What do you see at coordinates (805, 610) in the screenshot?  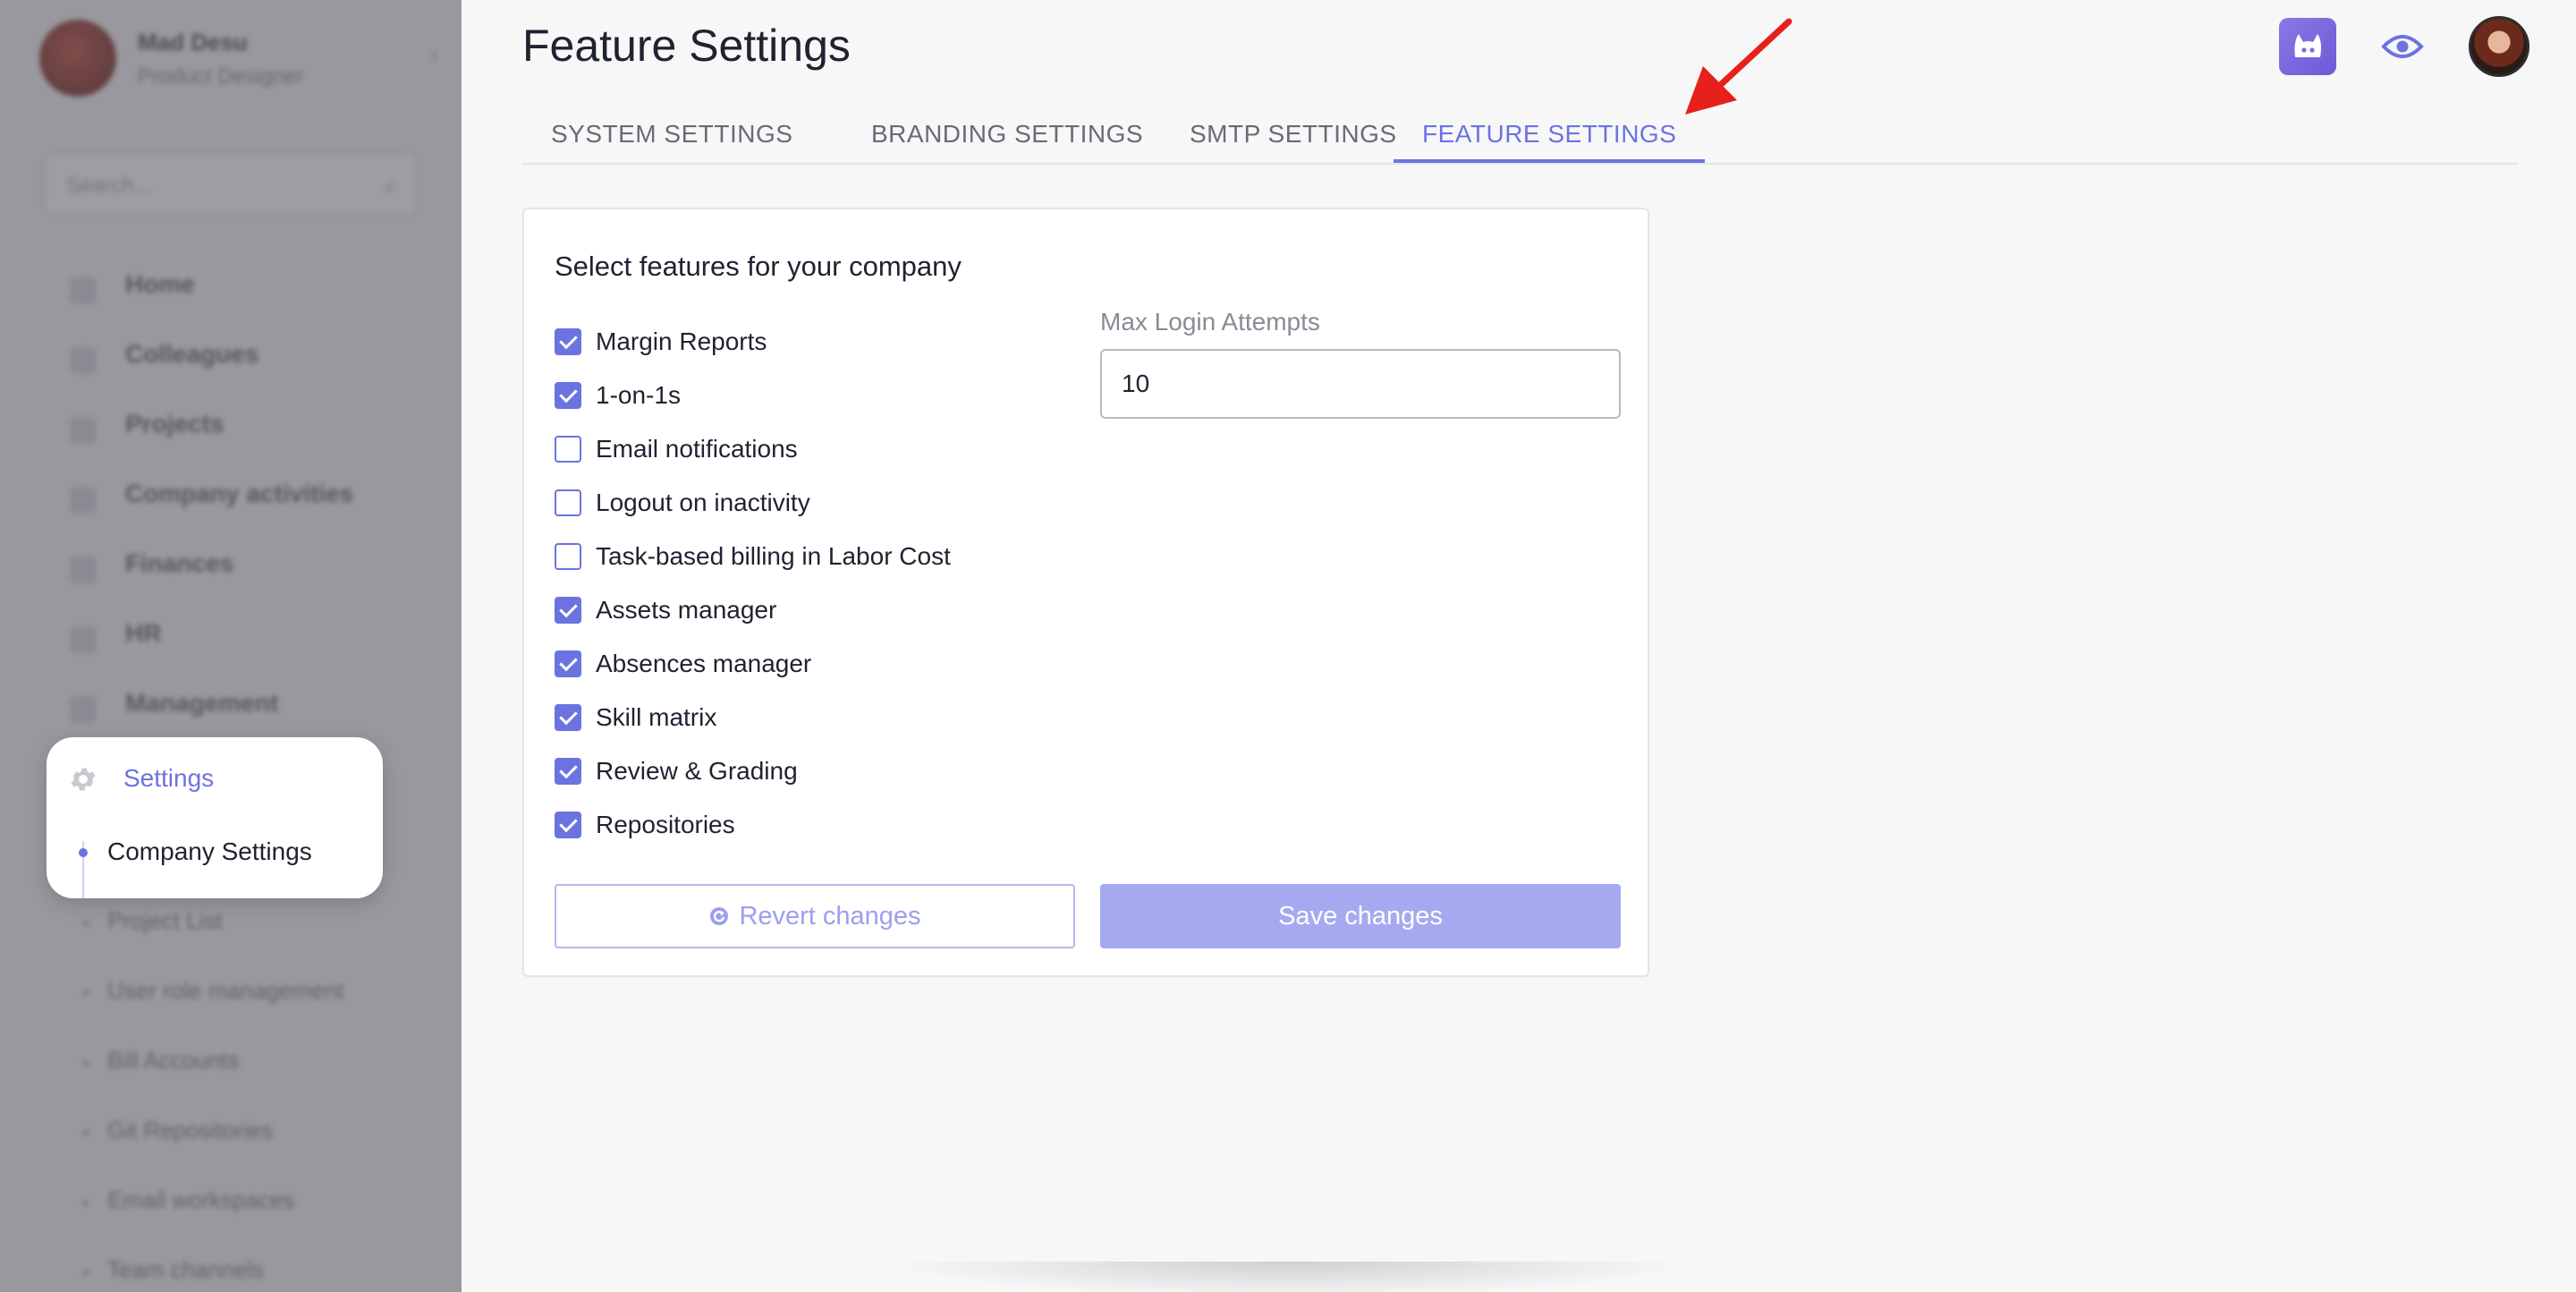 I see `feature-assets-manager: Assets manager` at bounding box center [805, 610].